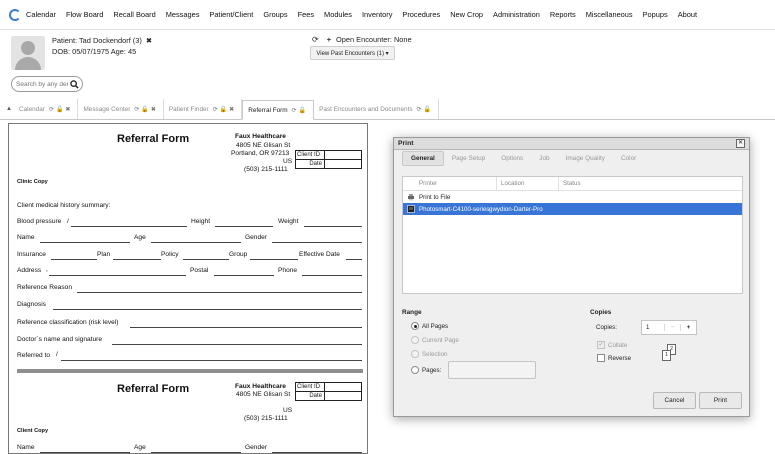  What do you see at coordinates (46, 109) in the screenshot?
I see `tab-calendar: Calendar ⟳🔓✖` at bounding box center [46, 109].